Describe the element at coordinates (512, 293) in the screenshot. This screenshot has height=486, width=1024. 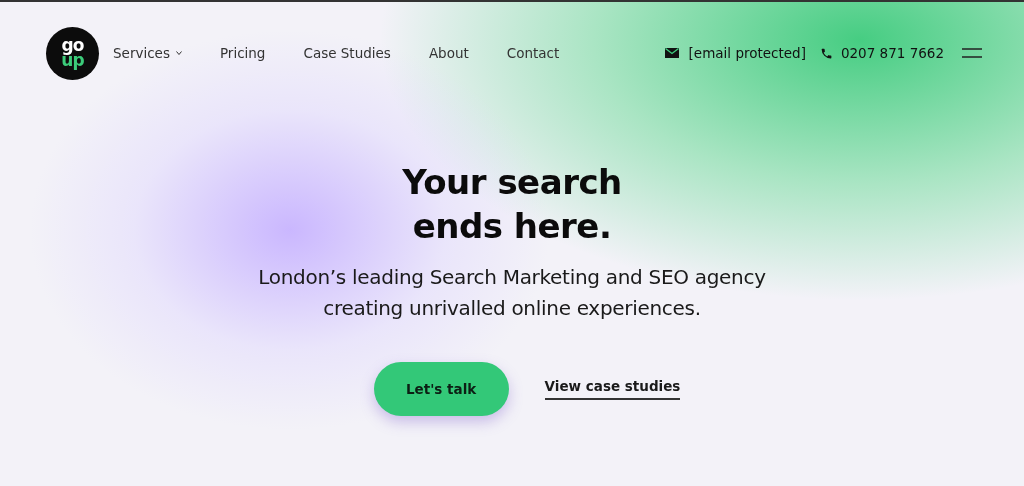
I see `hero-subtitle: London’s leading Search Marketing and SEO agency creating unrivalled online experiences.` at that location.